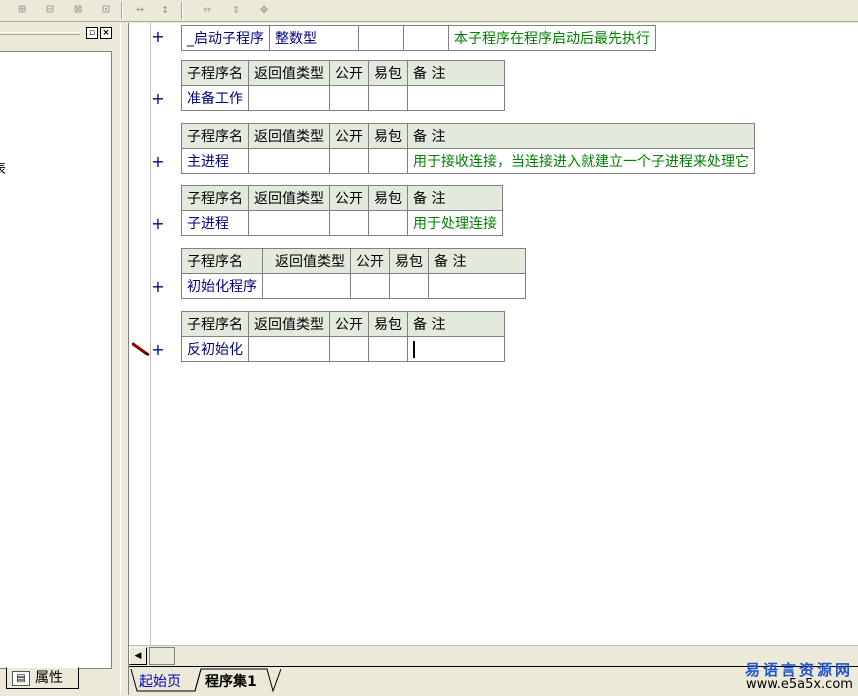 The image size is (858, 696). What do you see at coordinates (141, 349) in the screenshot?
I see `edit-pencil-icon` at bounding box center [141, 349].